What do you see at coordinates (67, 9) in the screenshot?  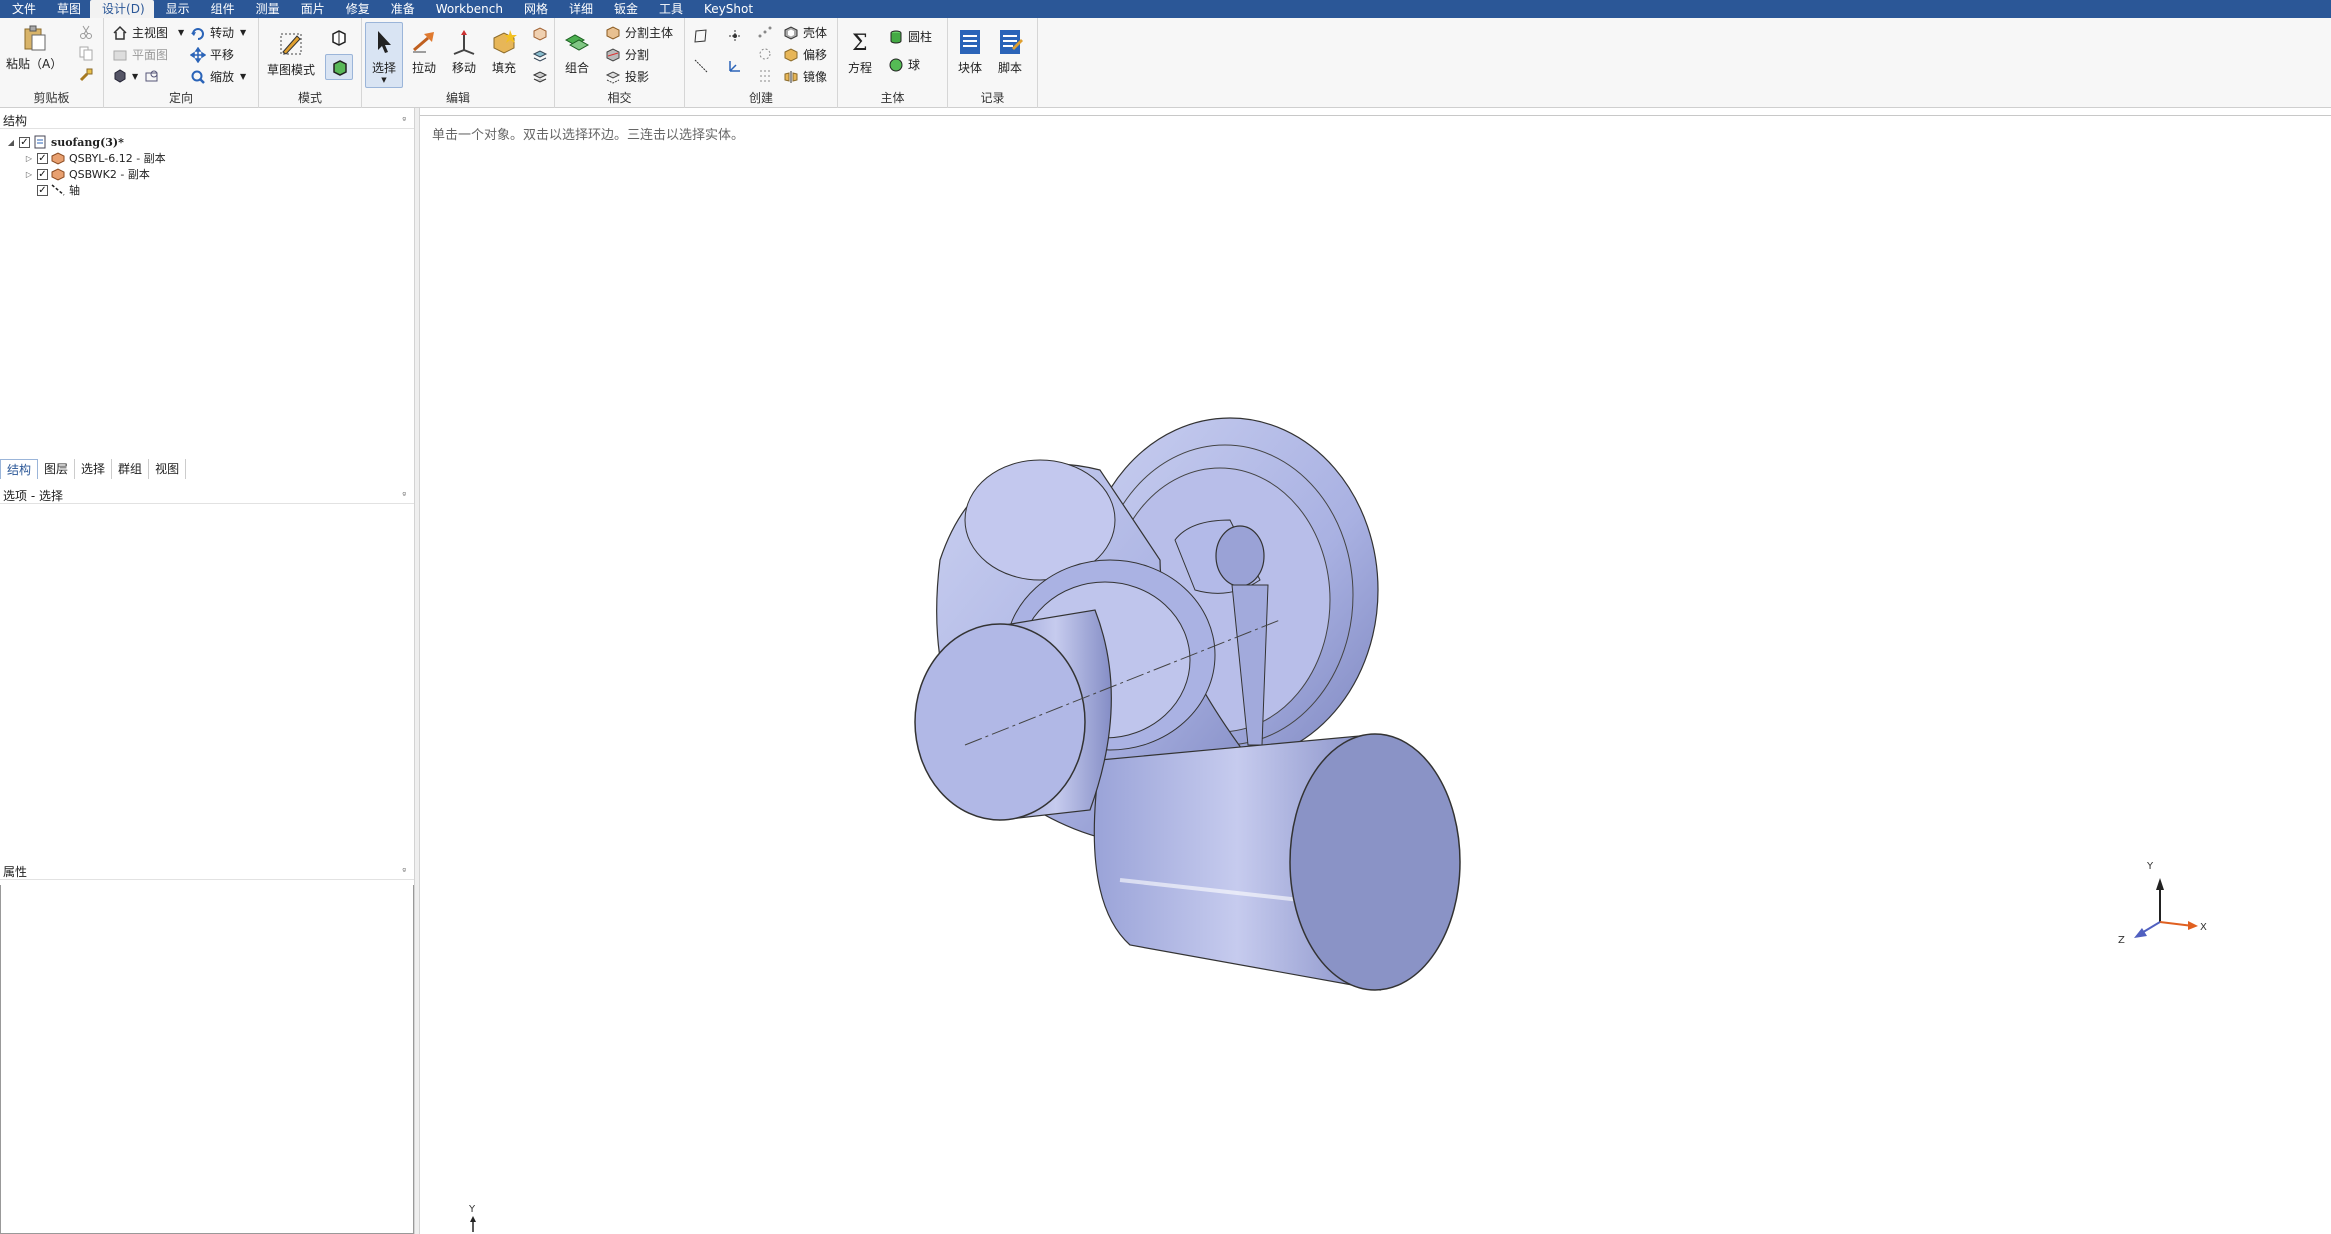 I see `menu-item-1: 草图` at bounding box center [67, 9].